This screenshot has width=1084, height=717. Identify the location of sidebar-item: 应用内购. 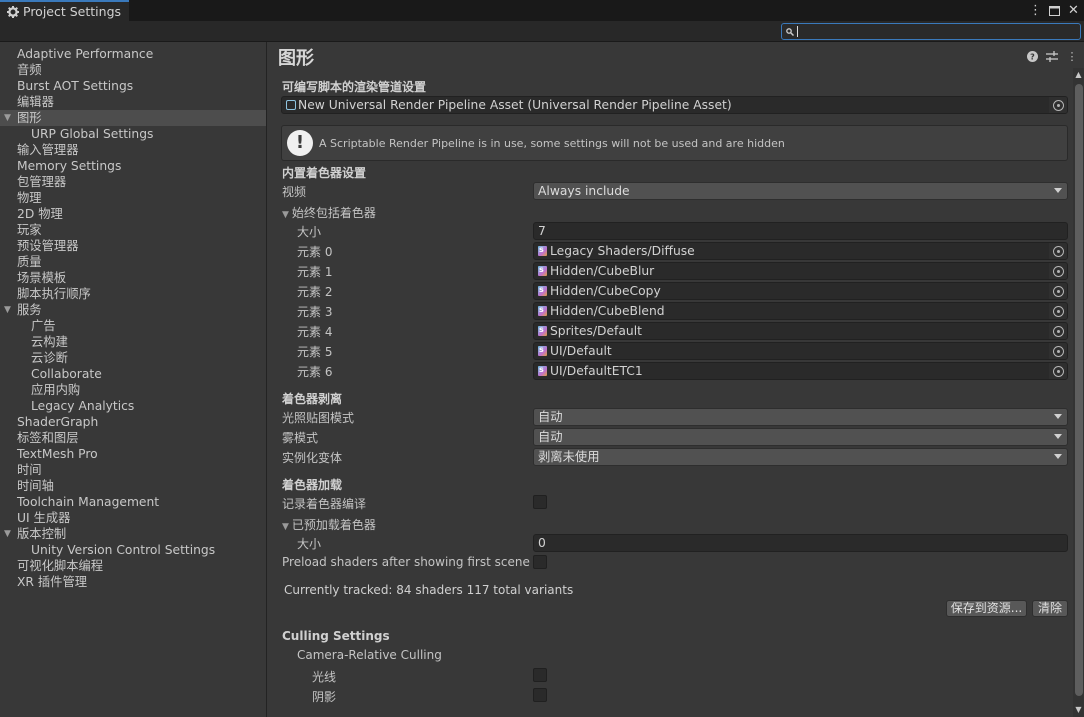
(133, 390).